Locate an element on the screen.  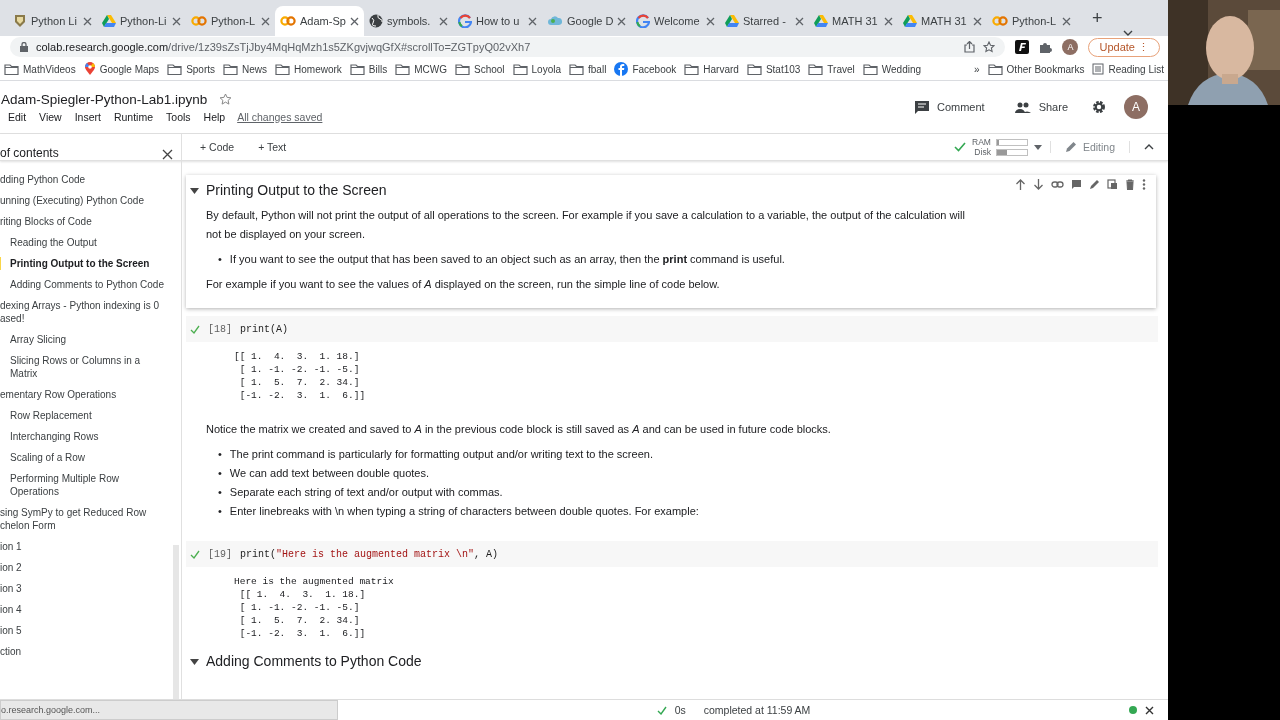
toc-item: ion 2 is located at coordinates (83, 567).